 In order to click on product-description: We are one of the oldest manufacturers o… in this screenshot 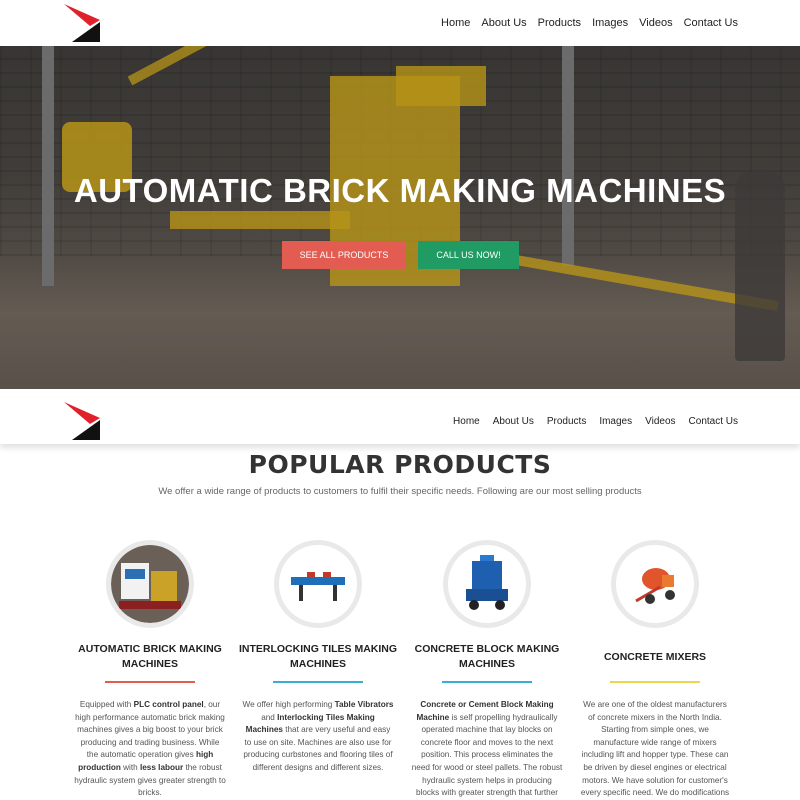, I will do `click(655, 749)`.